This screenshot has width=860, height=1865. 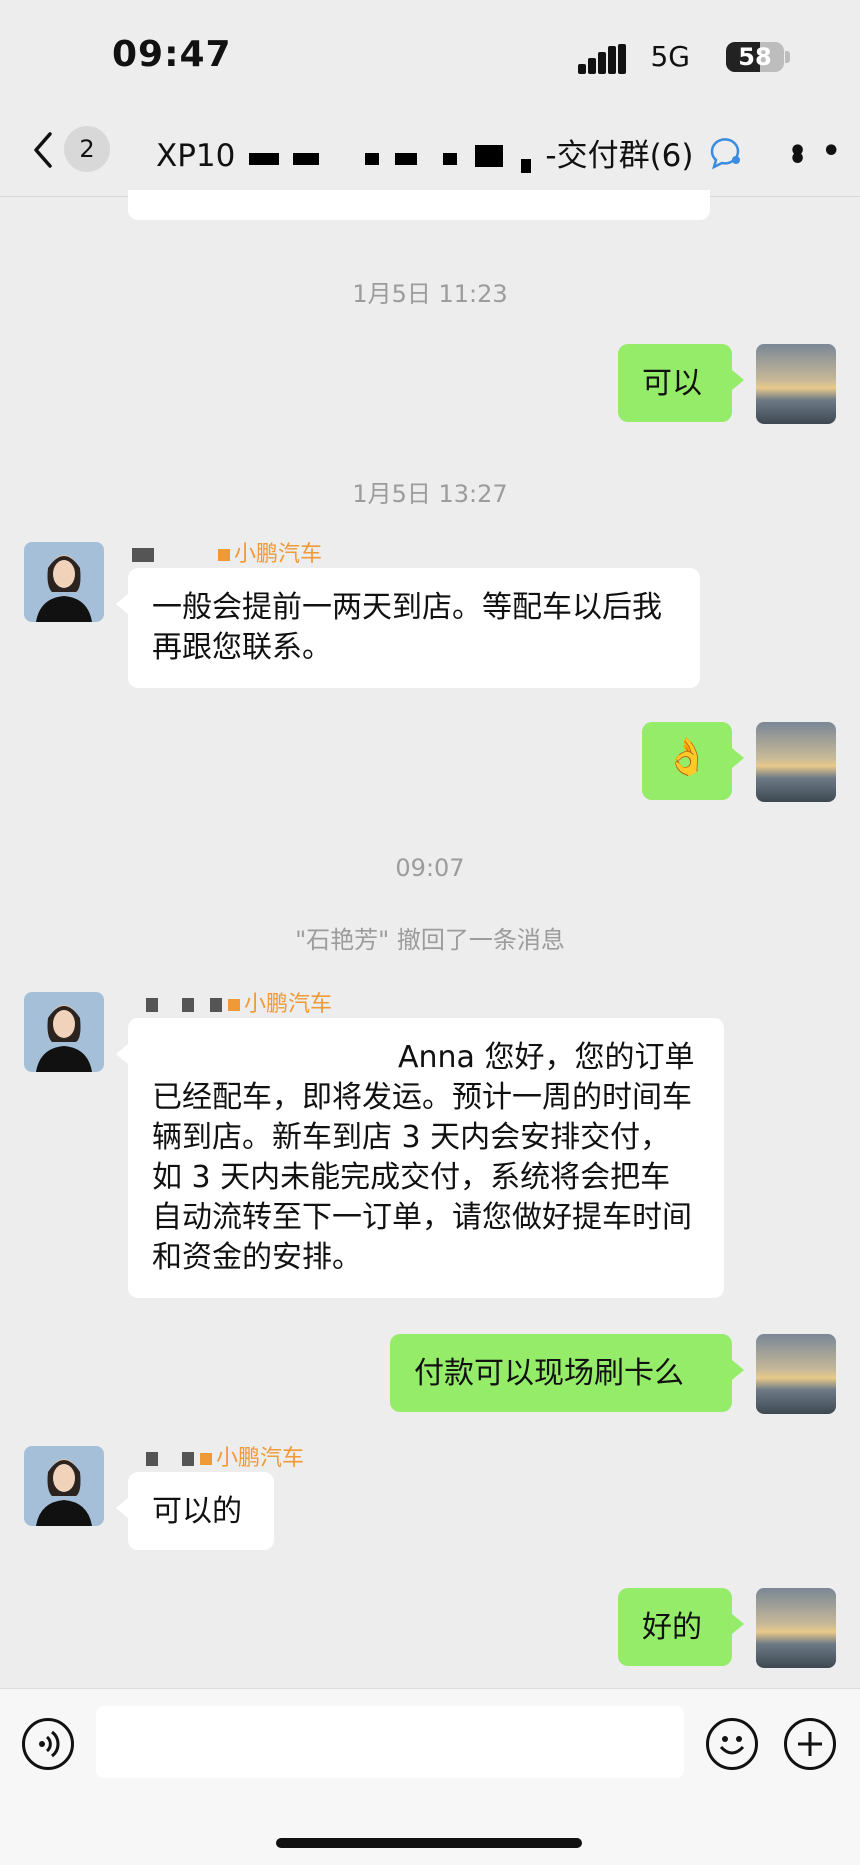 What do you see at coordinates (390, 1742) in the screenshot?
I see `message-input` at bounding box center [390, 1742].